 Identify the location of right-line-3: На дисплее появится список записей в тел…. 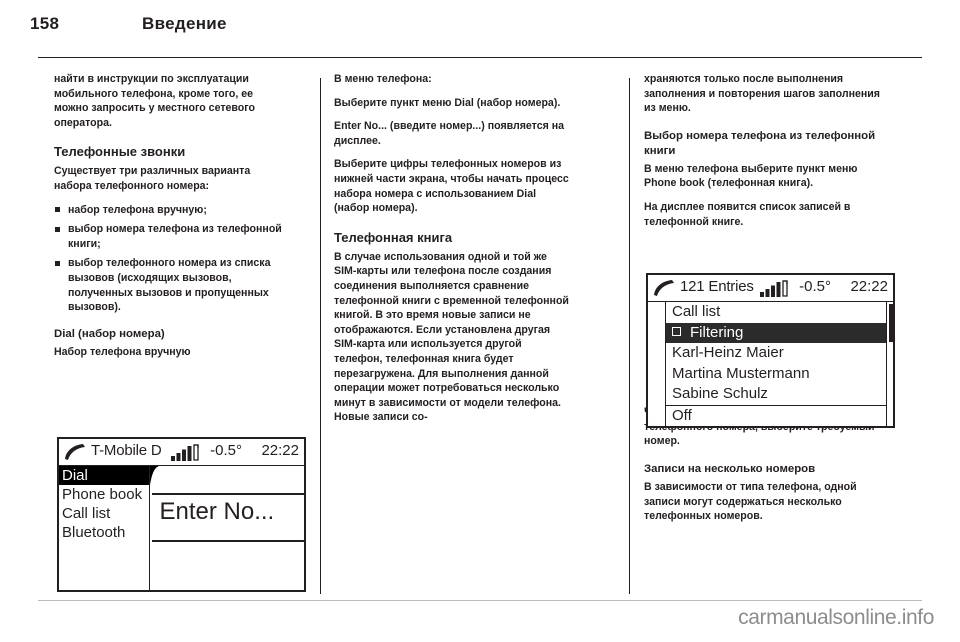
(747, 214).